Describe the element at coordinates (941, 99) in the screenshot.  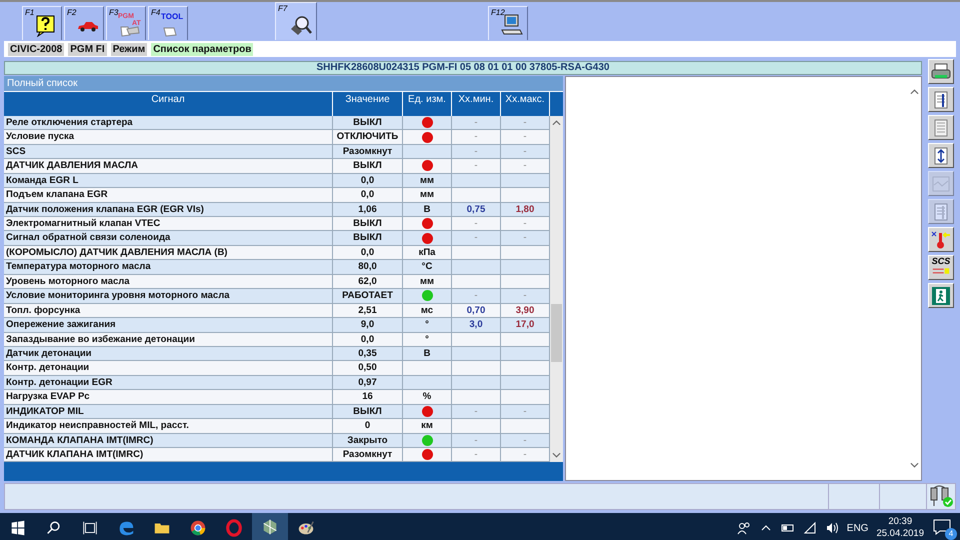
I see `select-button` at that location.